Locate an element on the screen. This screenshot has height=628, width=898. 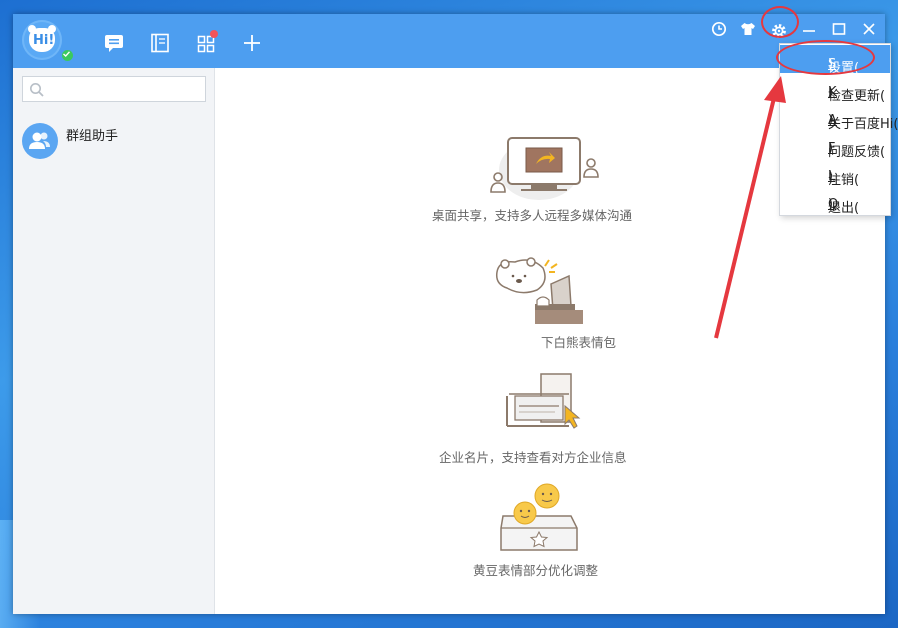
feature-caption: 下白熊表情包 is located at coordinates (579, 342).